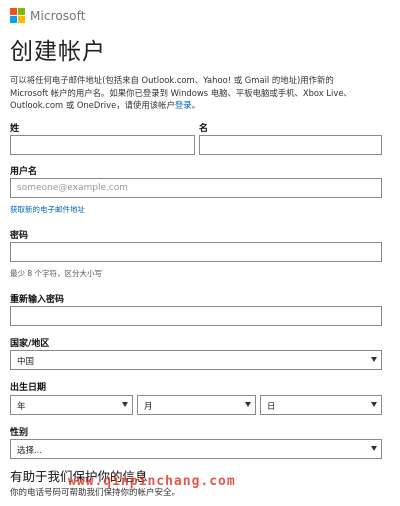 The width and height of the screenshot is (400, 506). What do you see at coordinates (196, 188) in the screenshot?
I see `username-input: someone@example.com` at bounding box center [196, 188].